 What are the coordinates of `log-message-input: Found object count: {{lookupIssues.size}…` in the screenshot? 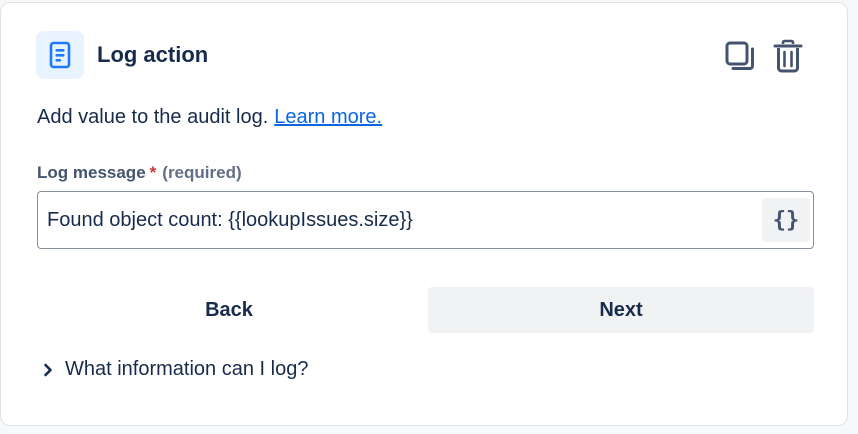 It's located at (425, 220).